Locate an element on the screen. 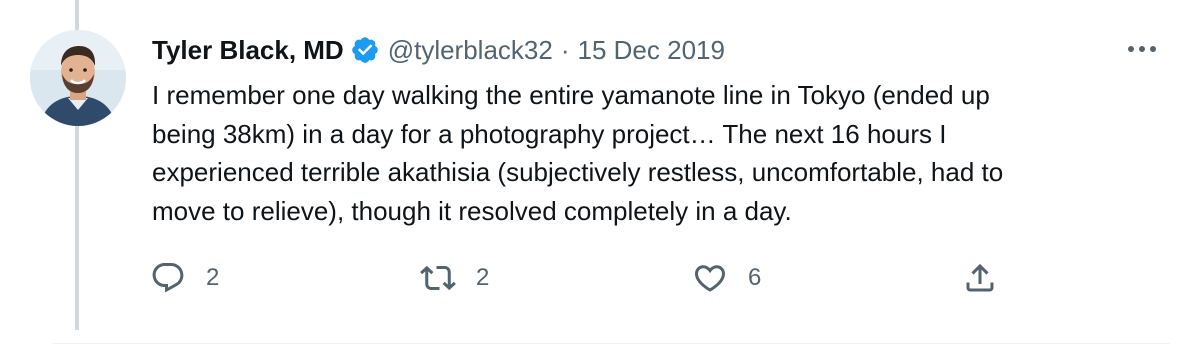 Image resolution: width=1182 pixels, height=346 pixels. avatar is located at coordinates (78, 78).